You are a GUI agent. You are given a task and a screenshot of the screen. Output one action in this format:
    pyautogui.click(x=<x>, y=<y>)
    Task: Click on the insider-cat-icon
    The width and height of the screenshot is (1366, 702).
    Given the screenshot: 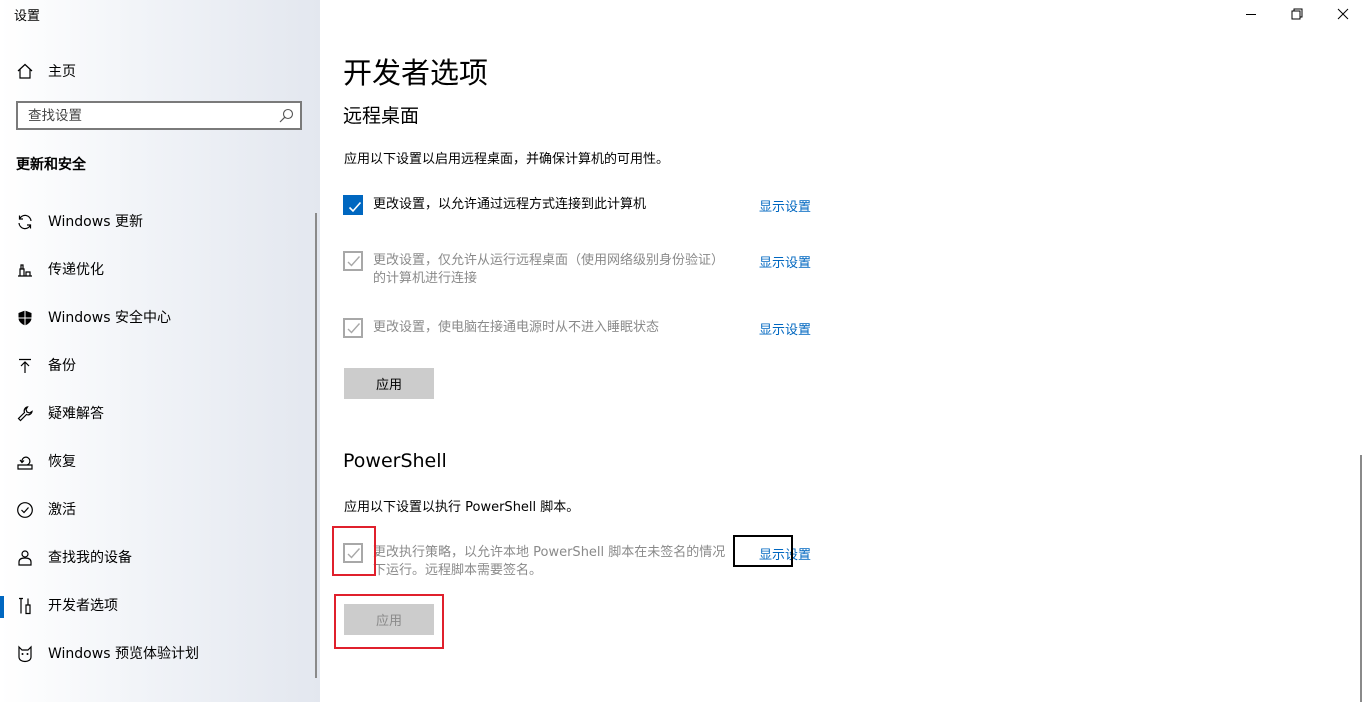 What is the action you would take?
    pyautogui.click(x=25, y=654)
    